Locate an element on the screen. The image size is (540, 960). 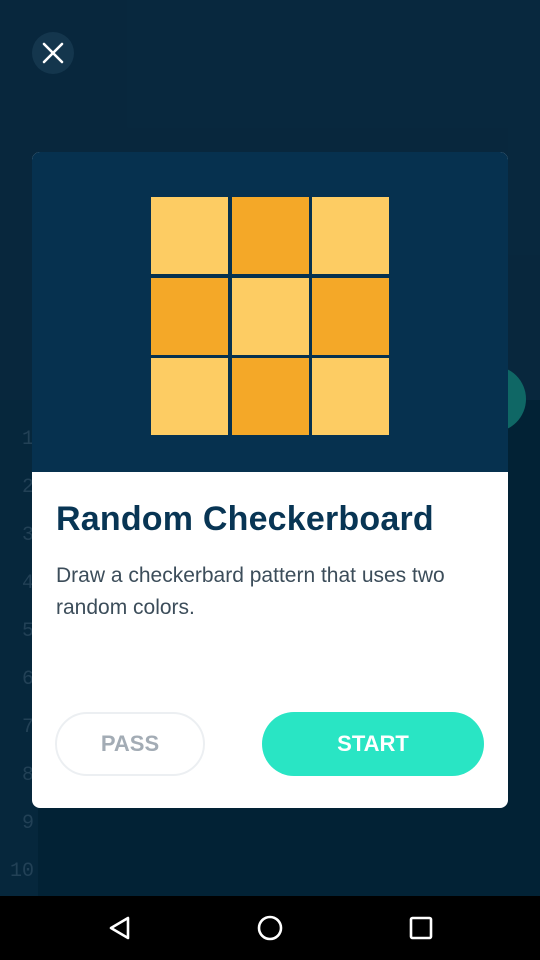
checkerboard-illustration is located at coordinates (270, 316).